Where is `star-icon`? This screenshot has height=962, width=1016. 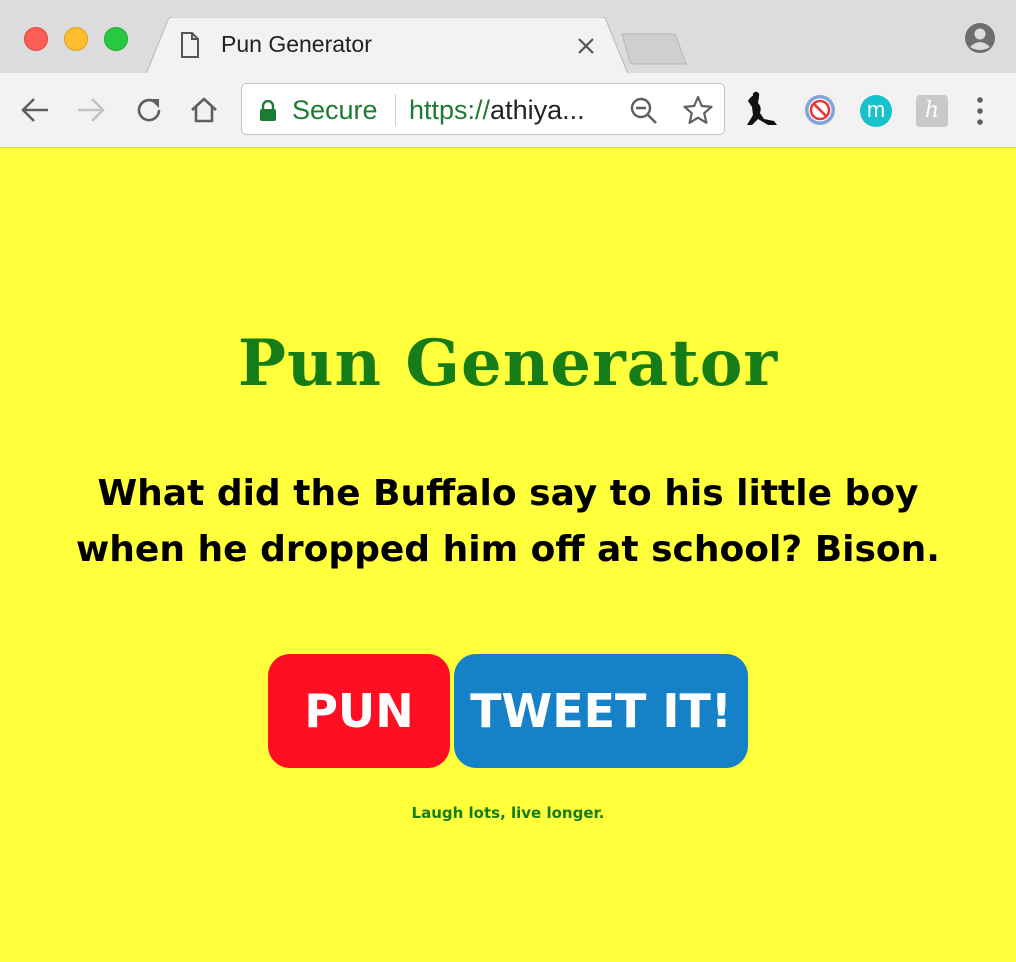 star-icon is located at coordinates (698, 112).